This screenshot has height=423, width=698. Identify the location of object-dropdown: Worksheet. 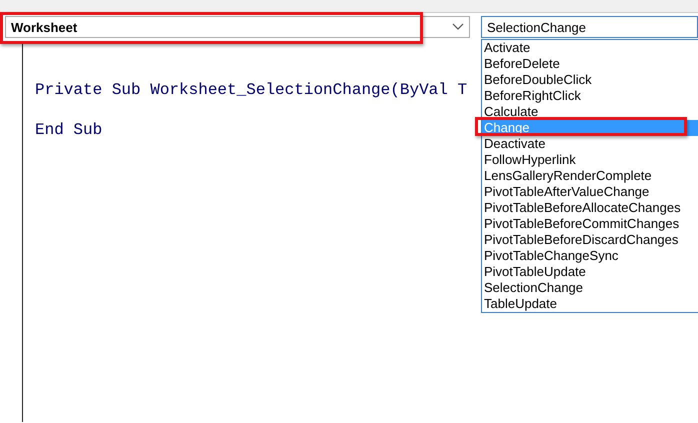
(237, 27).